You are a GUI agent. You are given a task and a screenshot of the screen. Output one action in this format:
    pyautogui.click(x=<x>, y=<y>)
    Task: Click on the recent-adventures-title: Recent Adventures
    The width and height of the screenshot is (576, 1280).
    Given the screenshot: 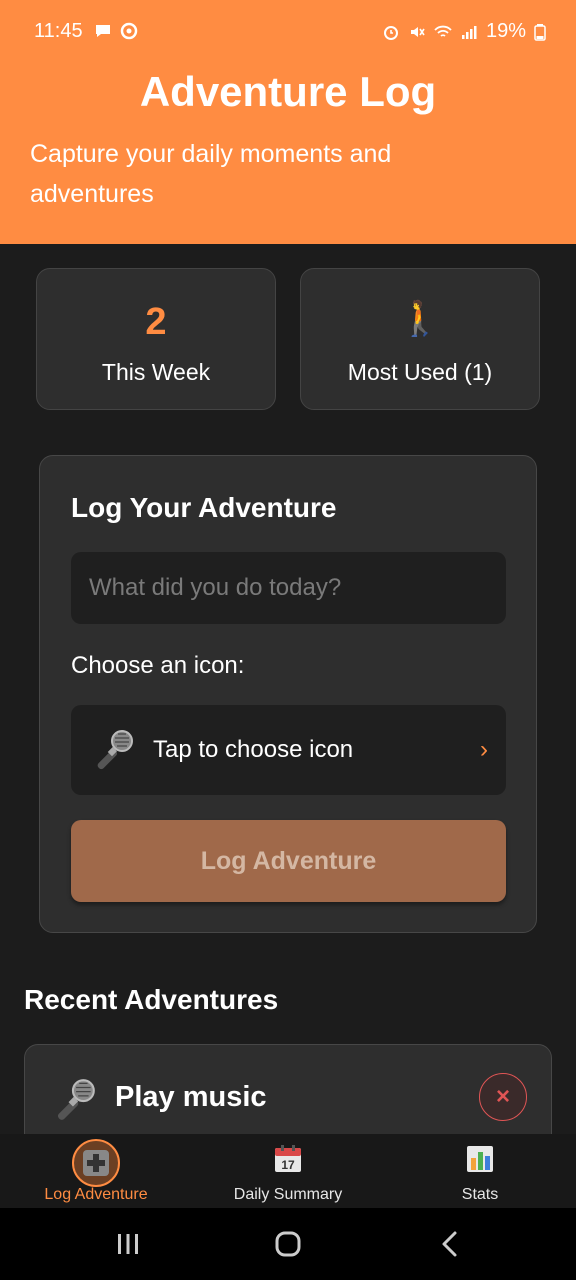 What is the action you would take?
    pyautogui.click(x=151, y=999)
    